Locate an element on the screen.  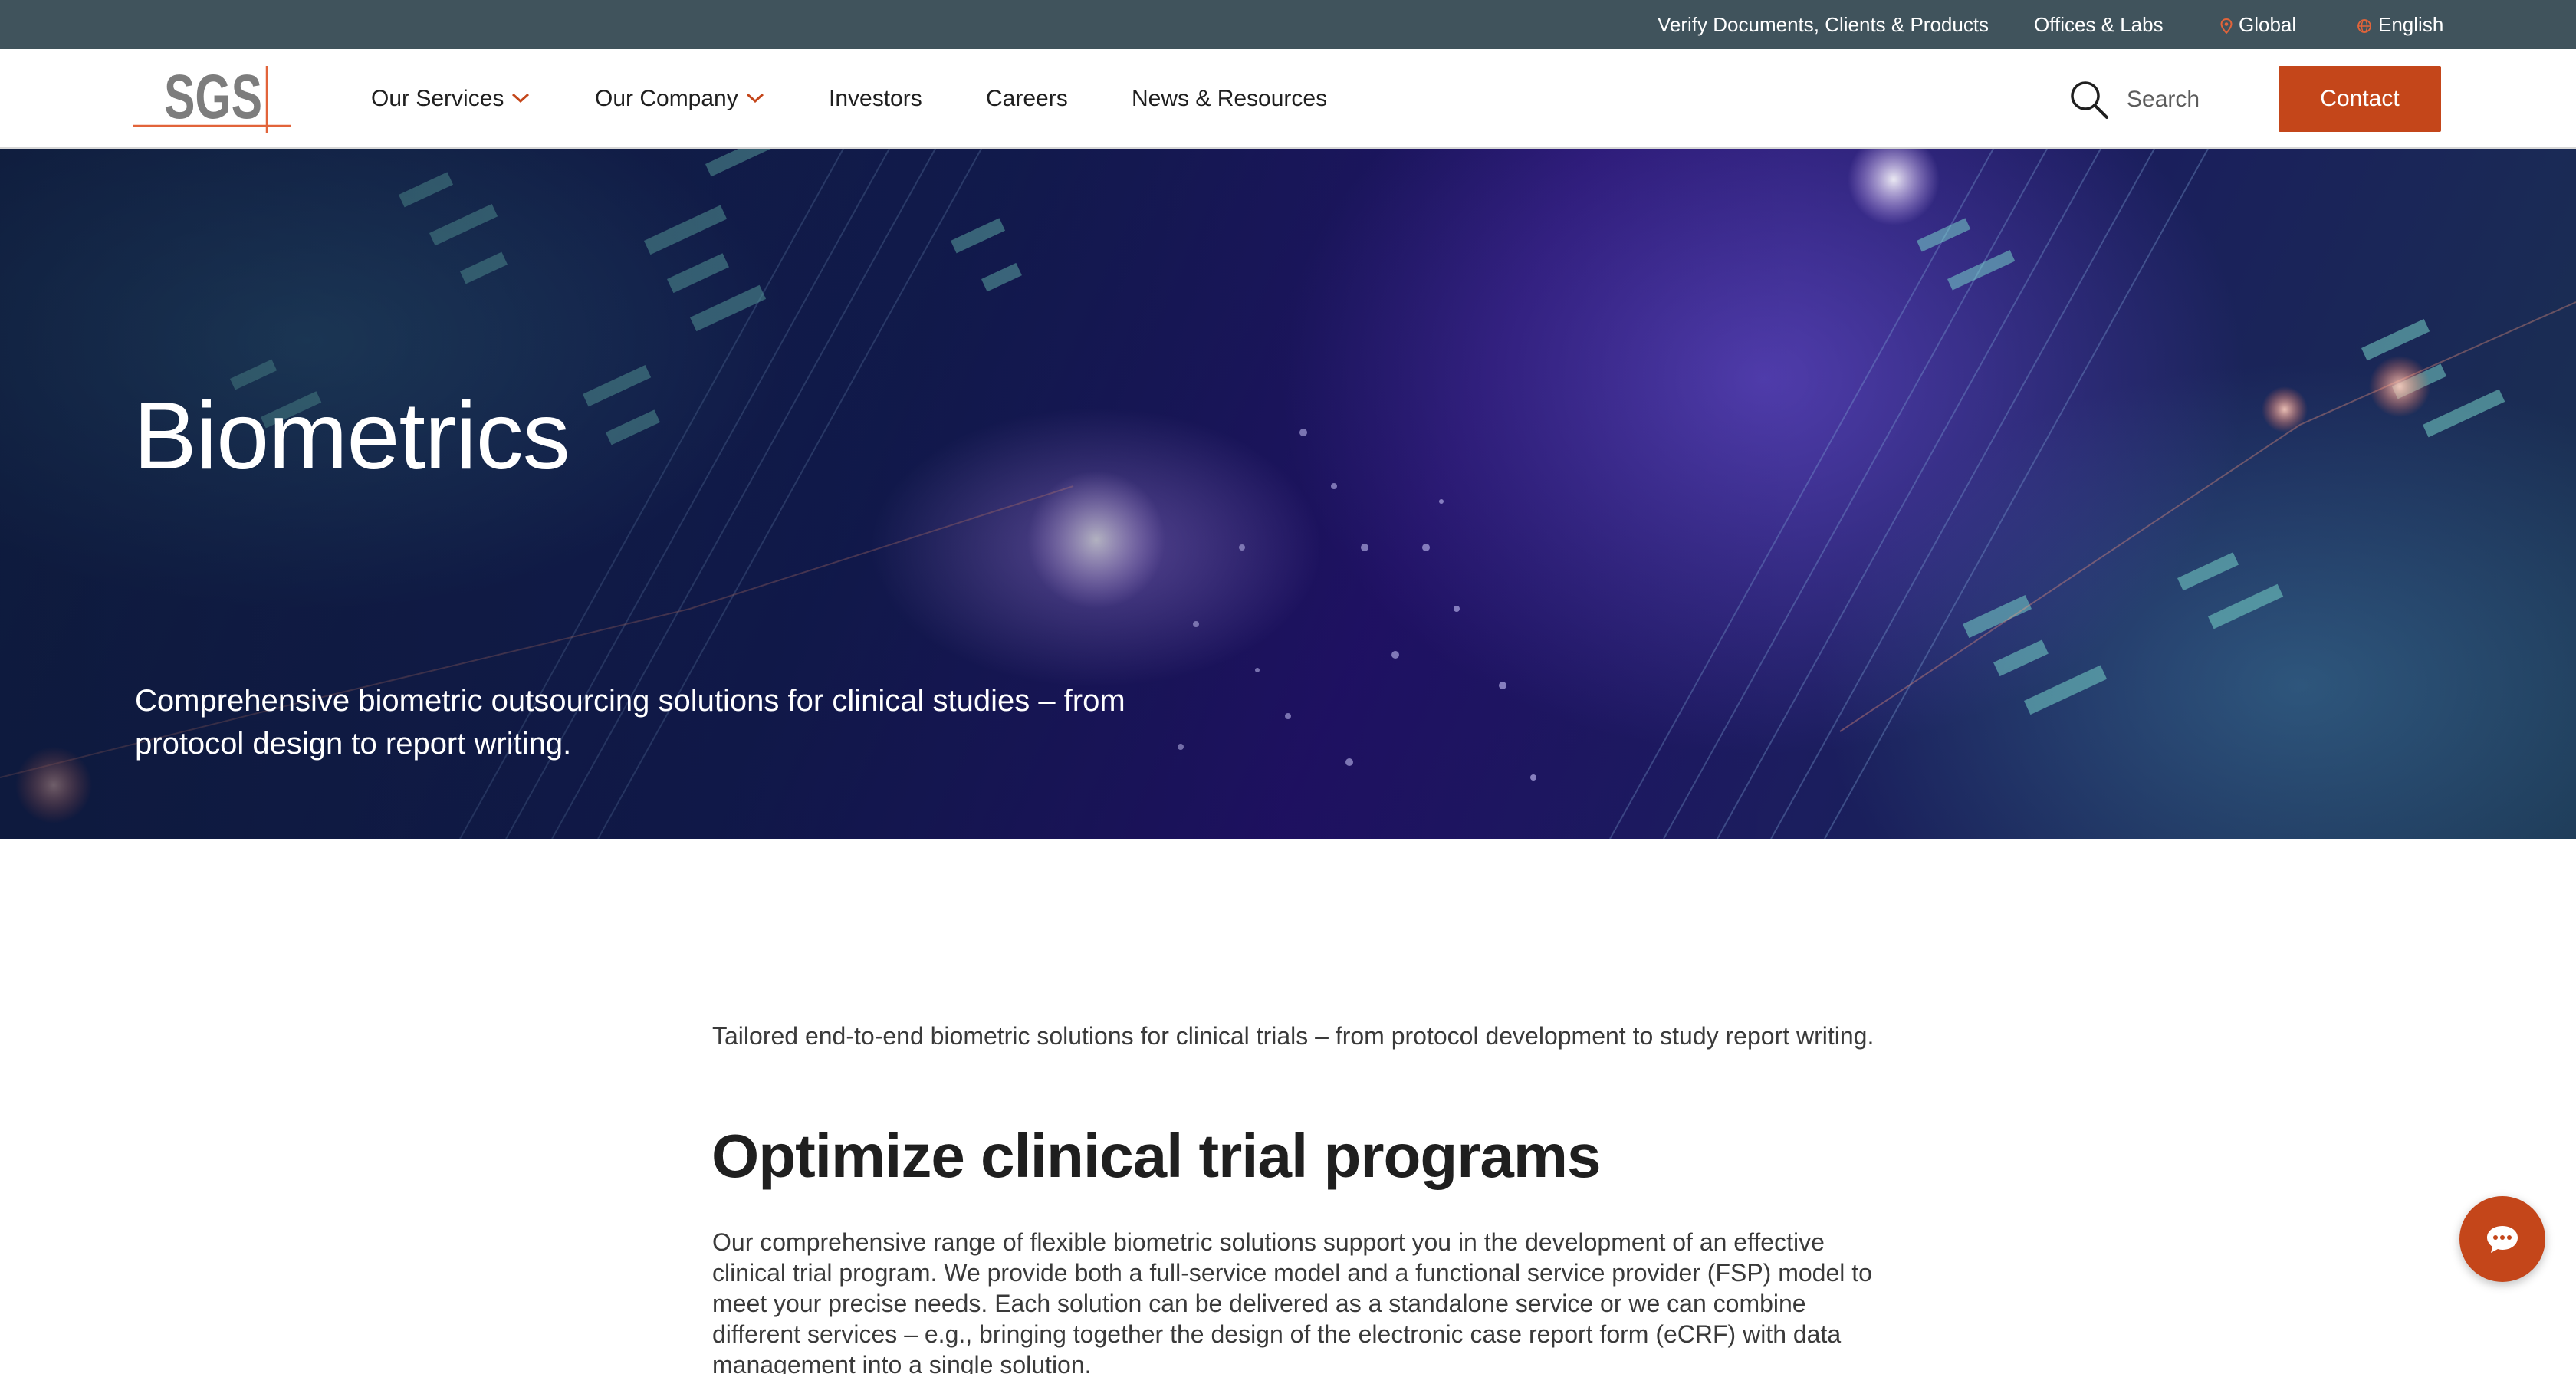
contact-button: Contact is located at coordinates (2360, 99).